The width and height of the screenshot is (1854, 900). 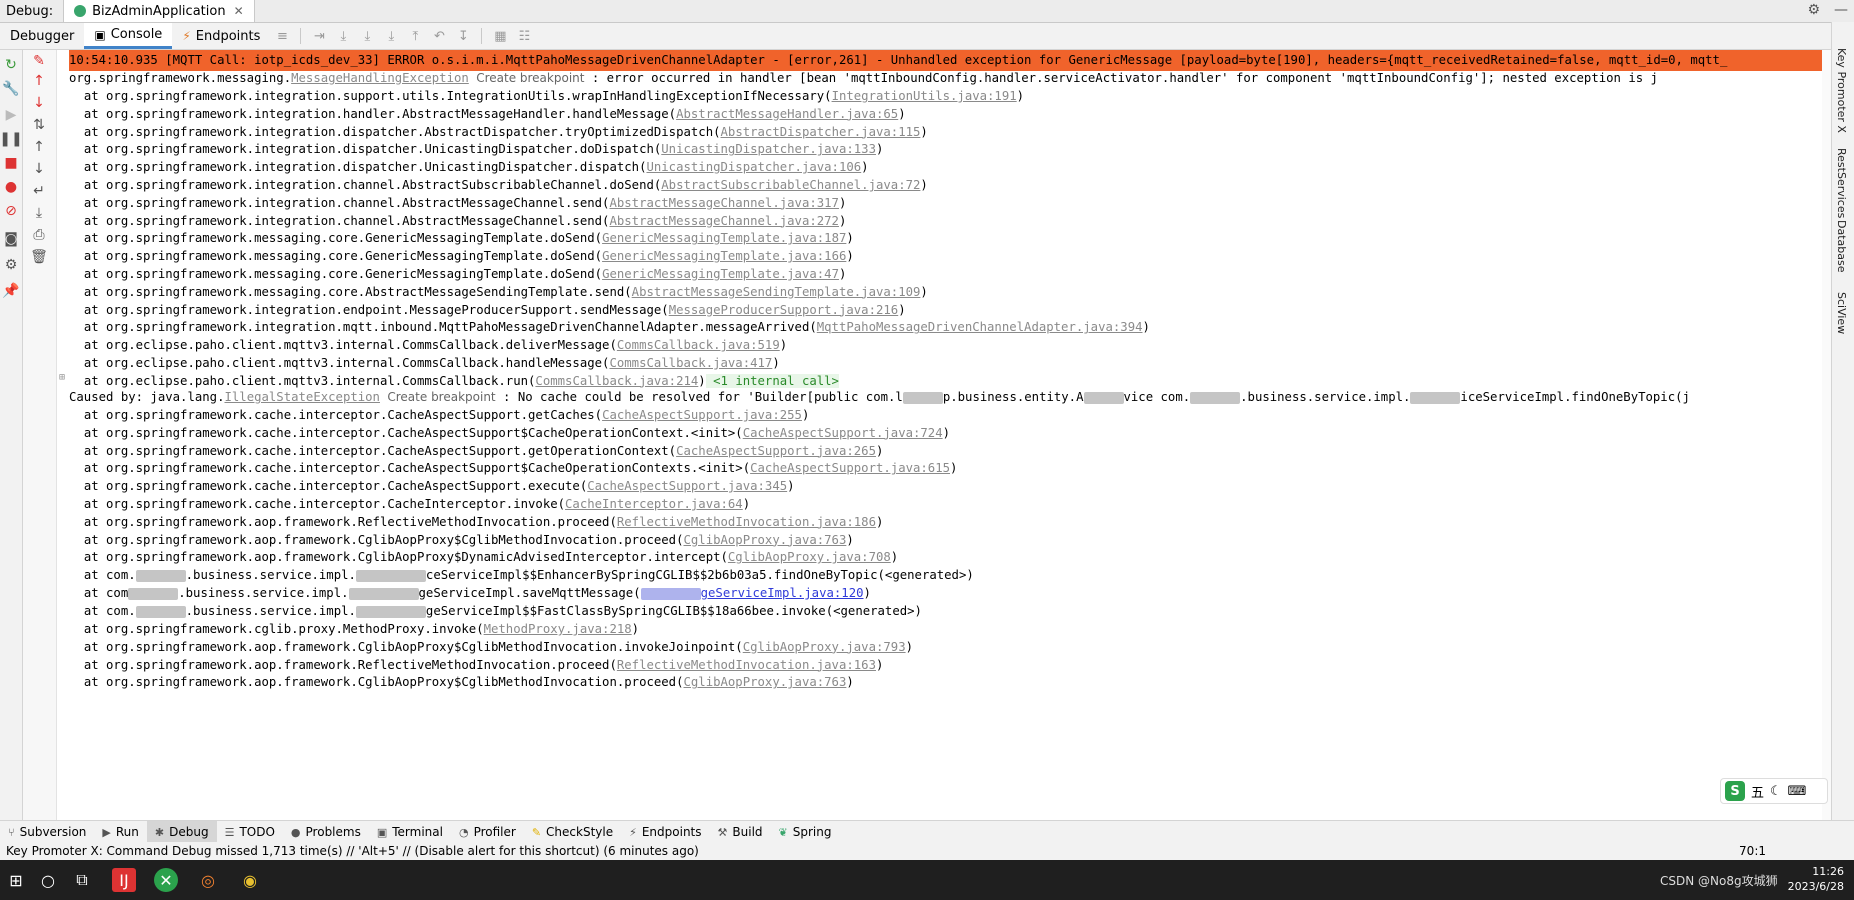 What do you see at coordinates (787, 114) in the screenshot?
I see `source-link: AbstractMessageHandler.java:65` at bounding box center [787, 114].